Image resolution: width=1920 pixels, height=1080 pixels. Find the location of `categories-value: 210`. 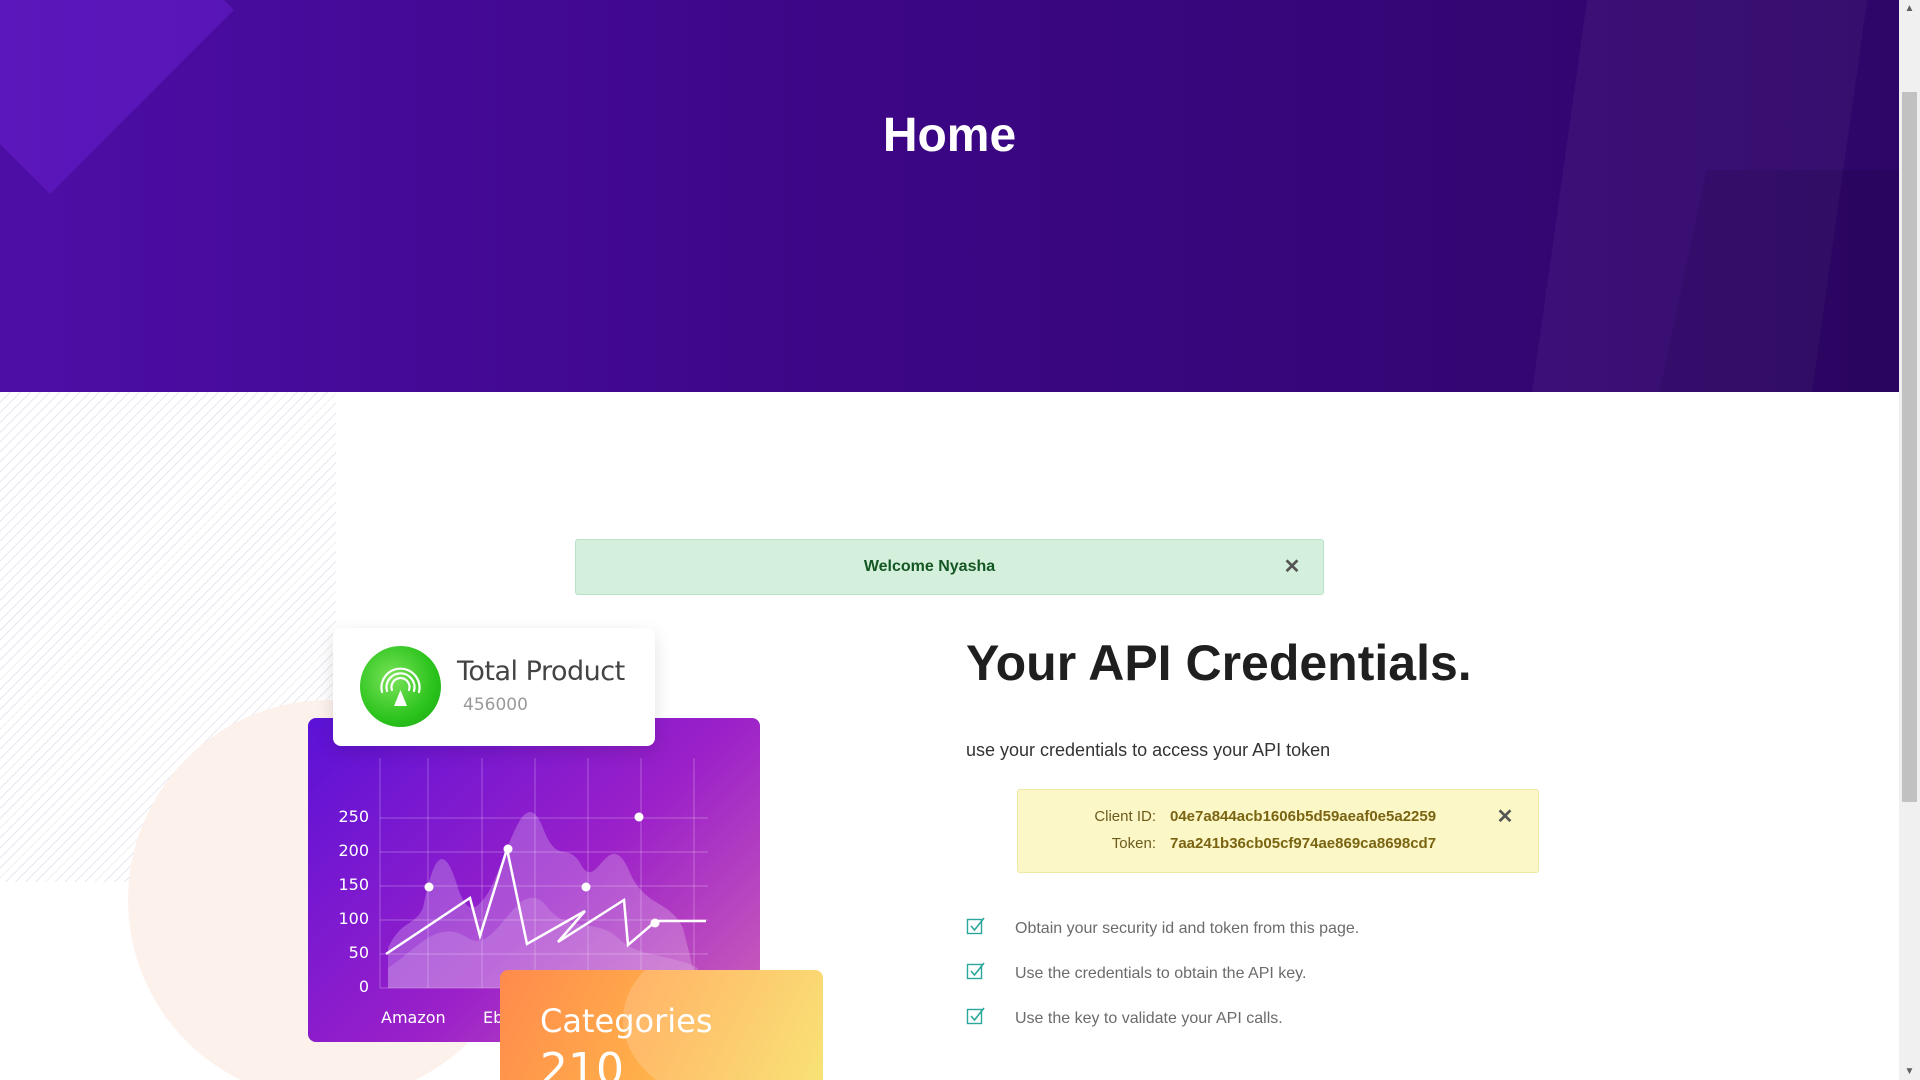

categories-value: 210 is located at coordinates (582, 1062).